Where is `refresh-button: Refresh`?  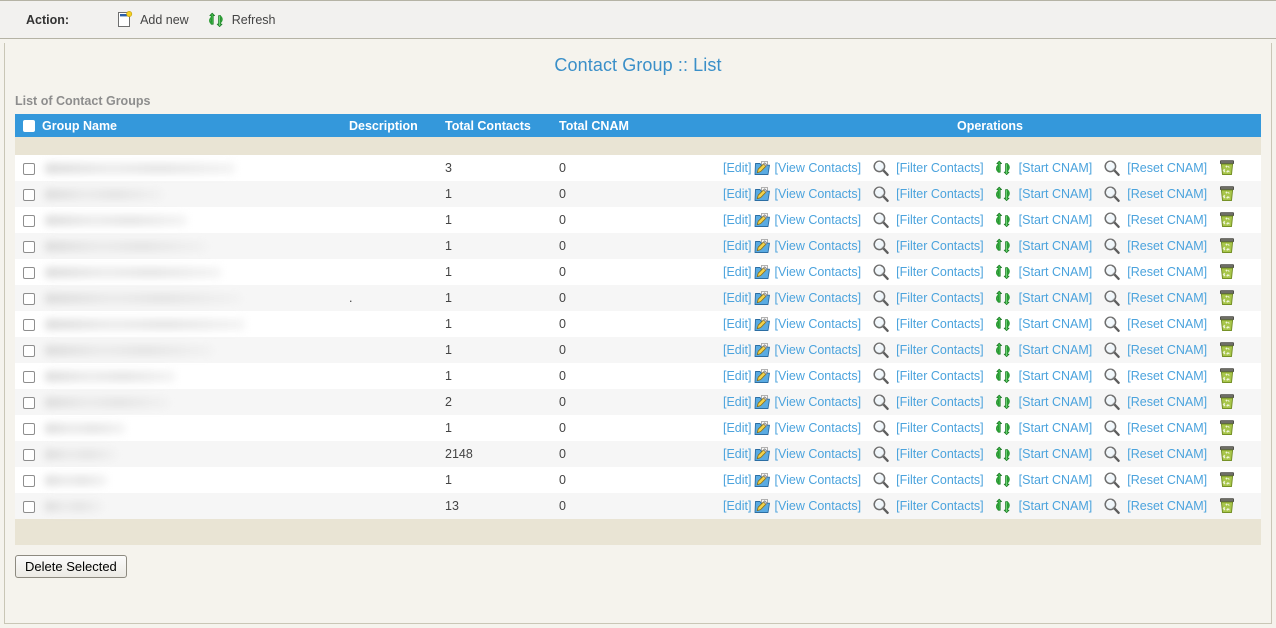
refresh-button: Refresh is located at coordinates (240, 19).